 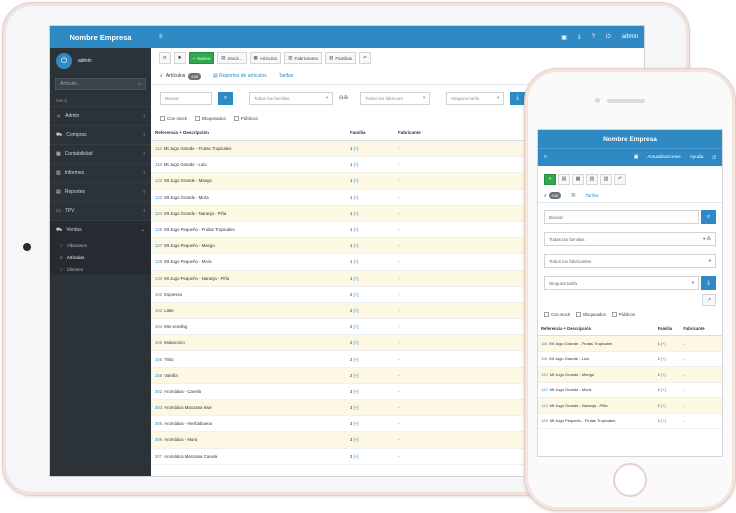 What do you see at coordinates (158, 375) in the screenshot?
I see `cell-ref-link: 108` at bounding box center [158, 375].